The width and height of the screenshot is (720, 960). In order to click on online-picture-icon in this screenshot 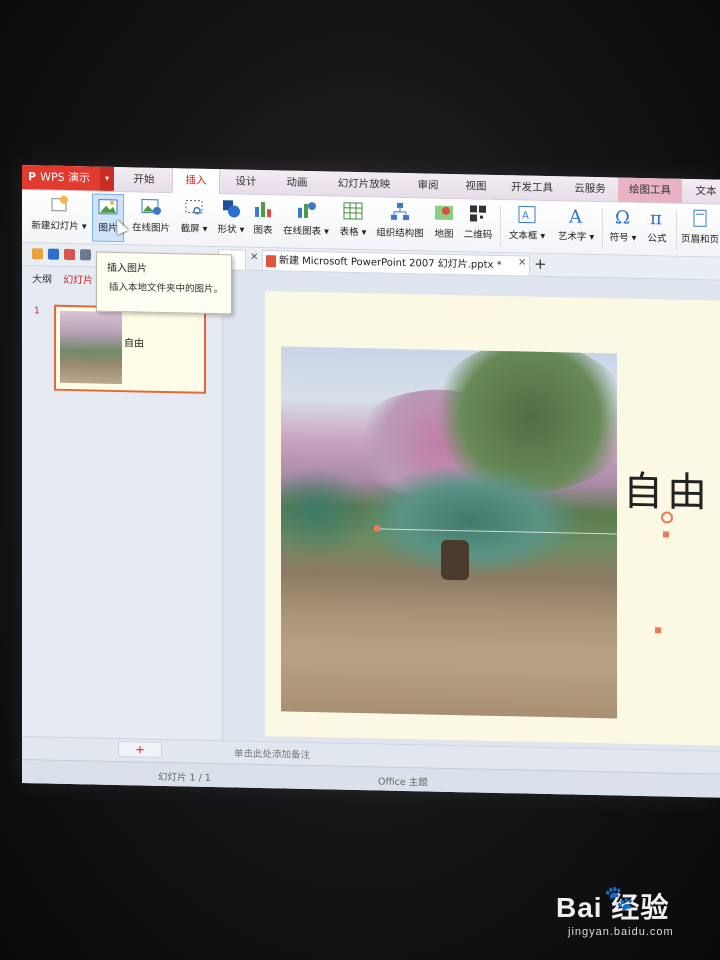, I will do `click(151, 207)`.